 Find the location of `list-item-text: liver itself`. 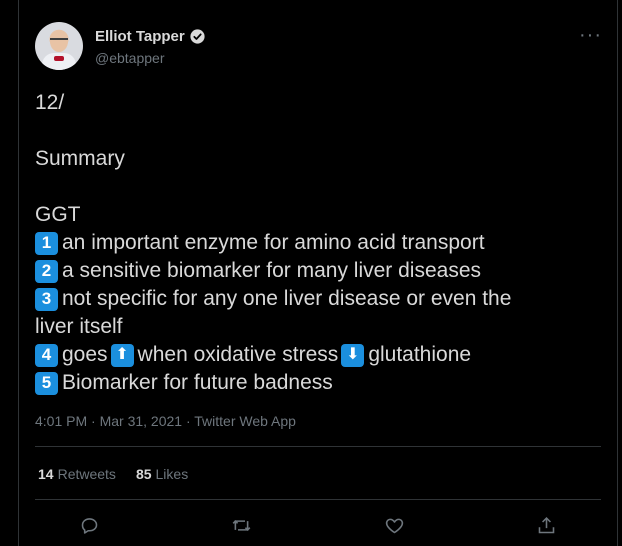

list-item-text: liver itself is located at coordinates (79, 326).